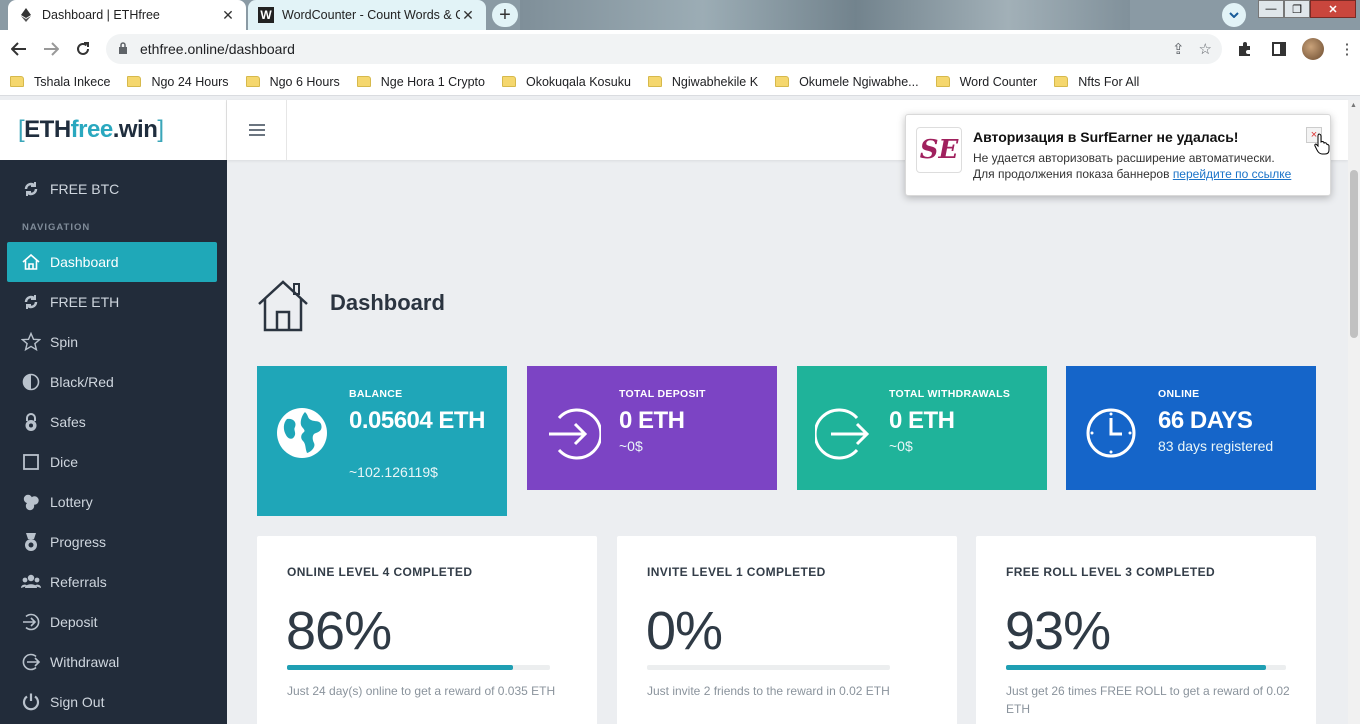  What do you see at coordinates (505, 15) in the screenshot?
I see `new-tab-button: +` at bounding box center [505, 15].